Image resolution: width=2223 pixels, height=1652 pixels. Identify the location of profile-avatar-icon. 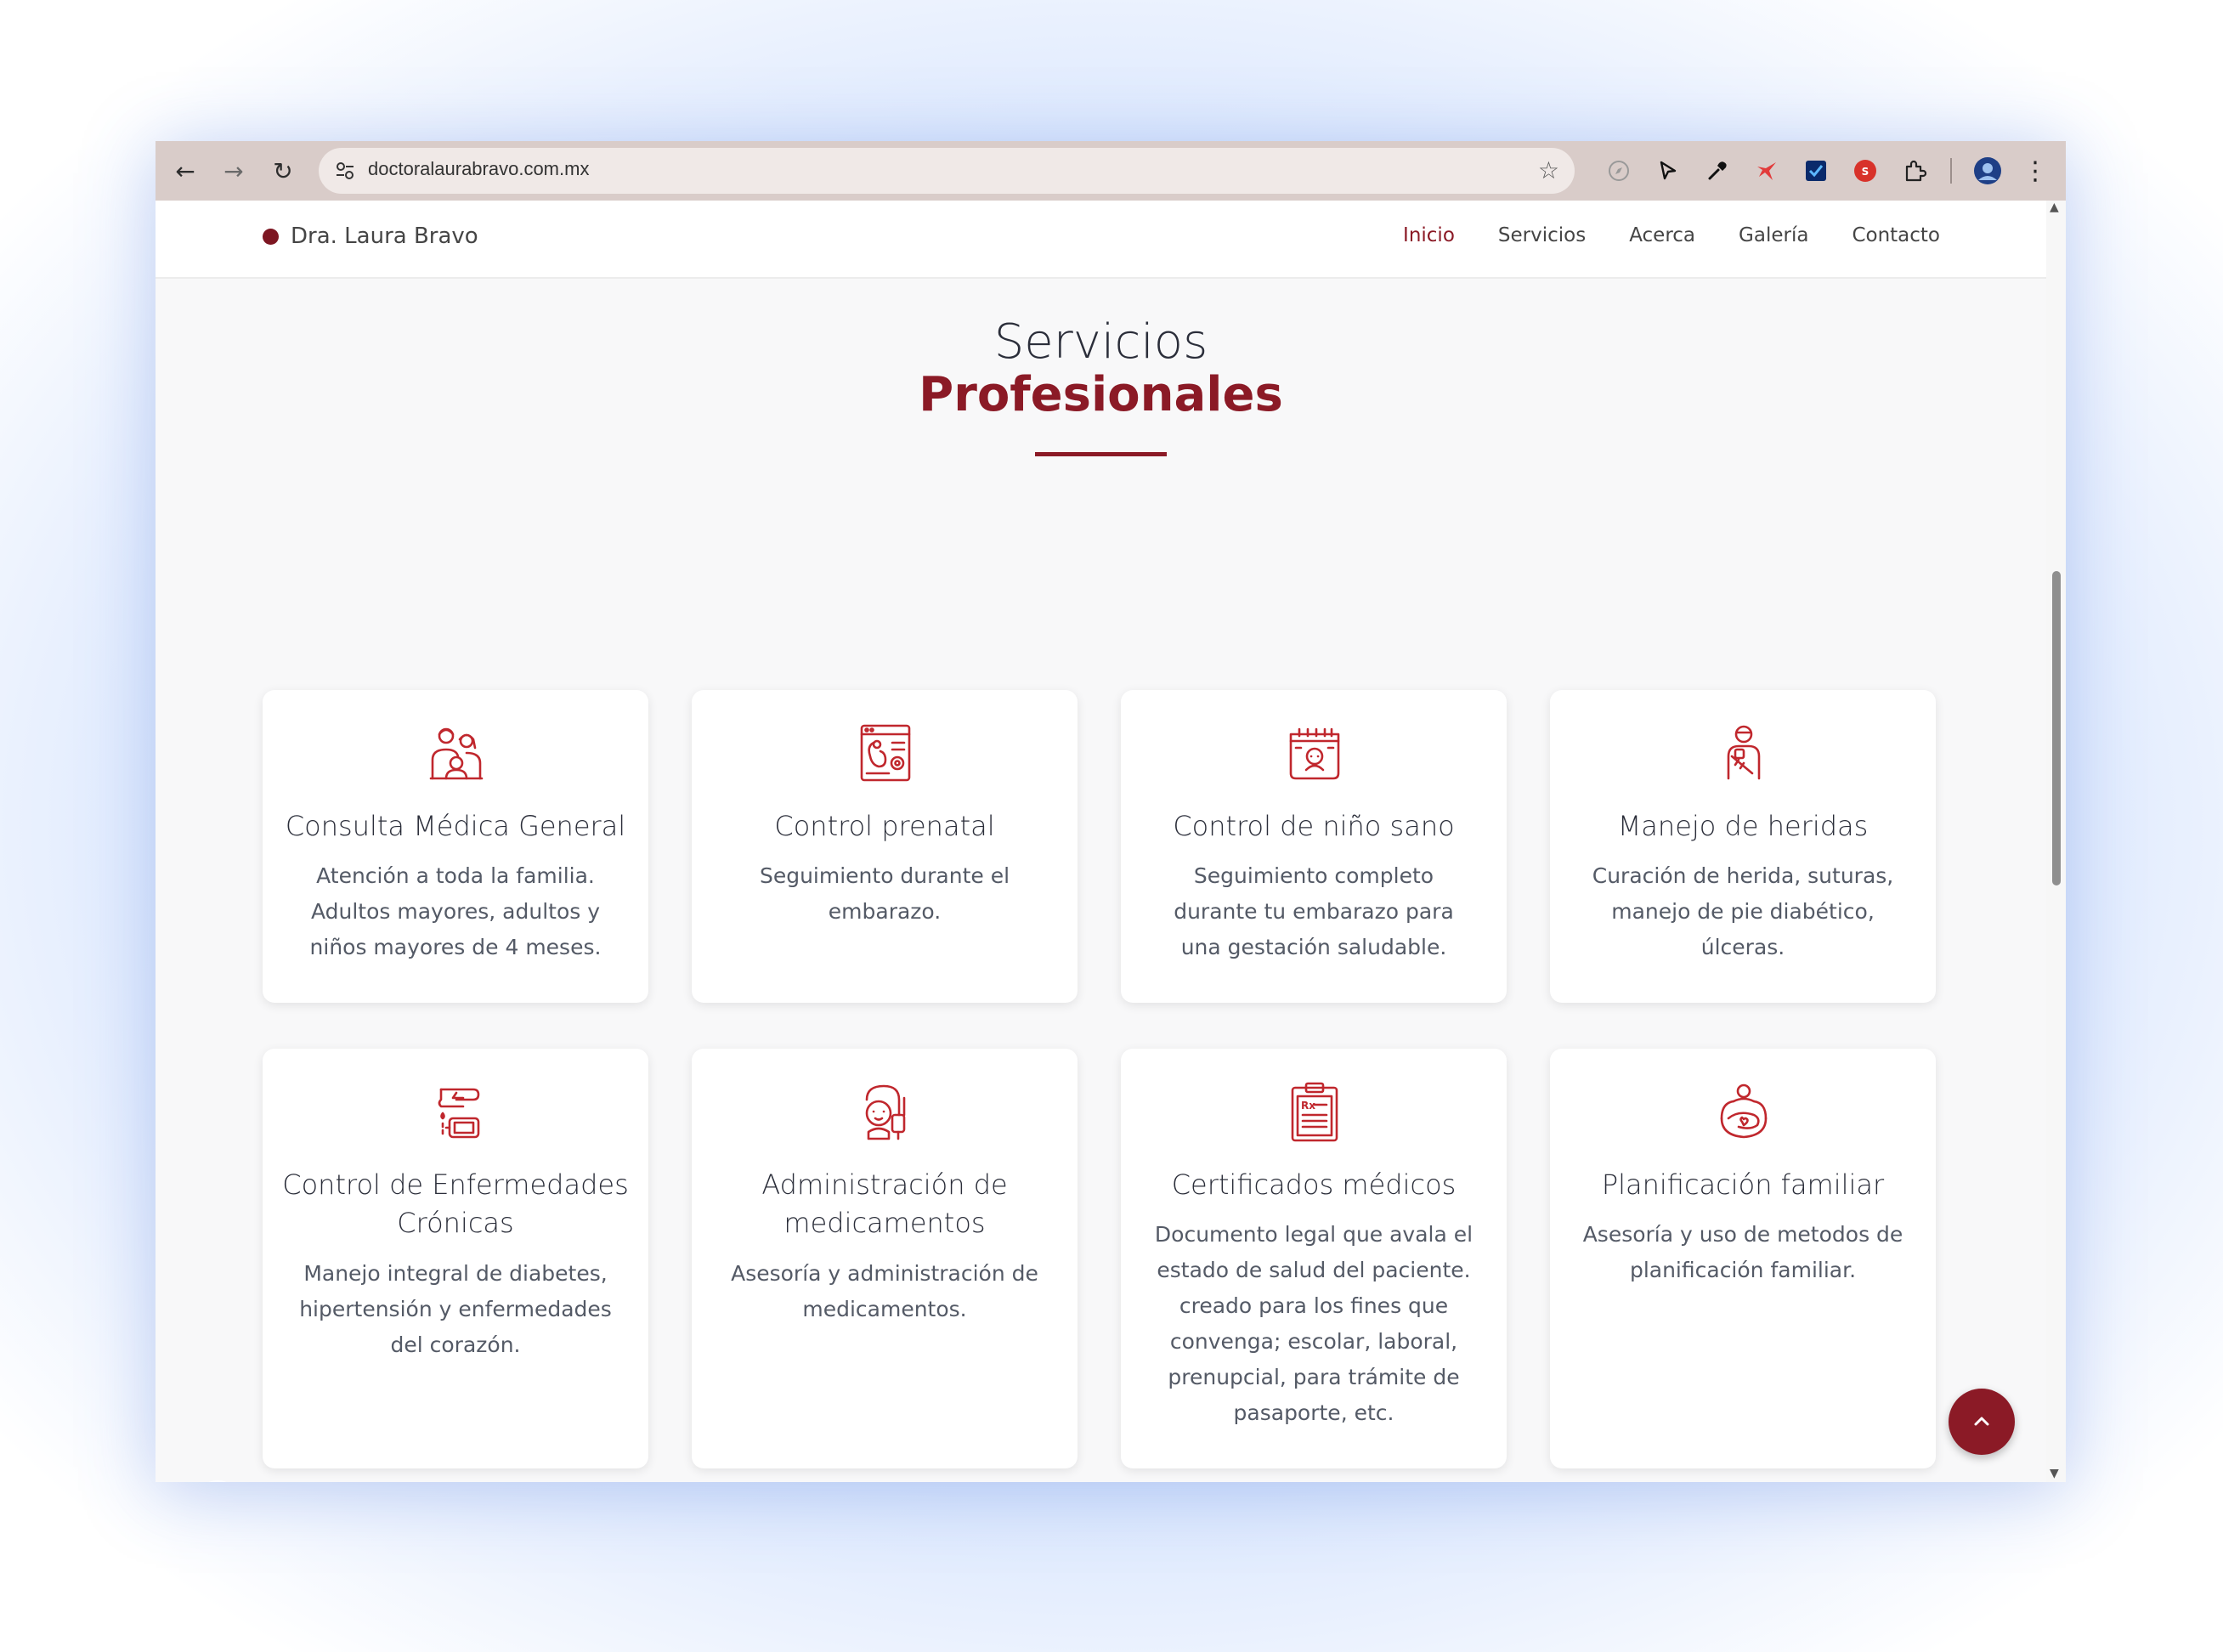
(1987, 171).